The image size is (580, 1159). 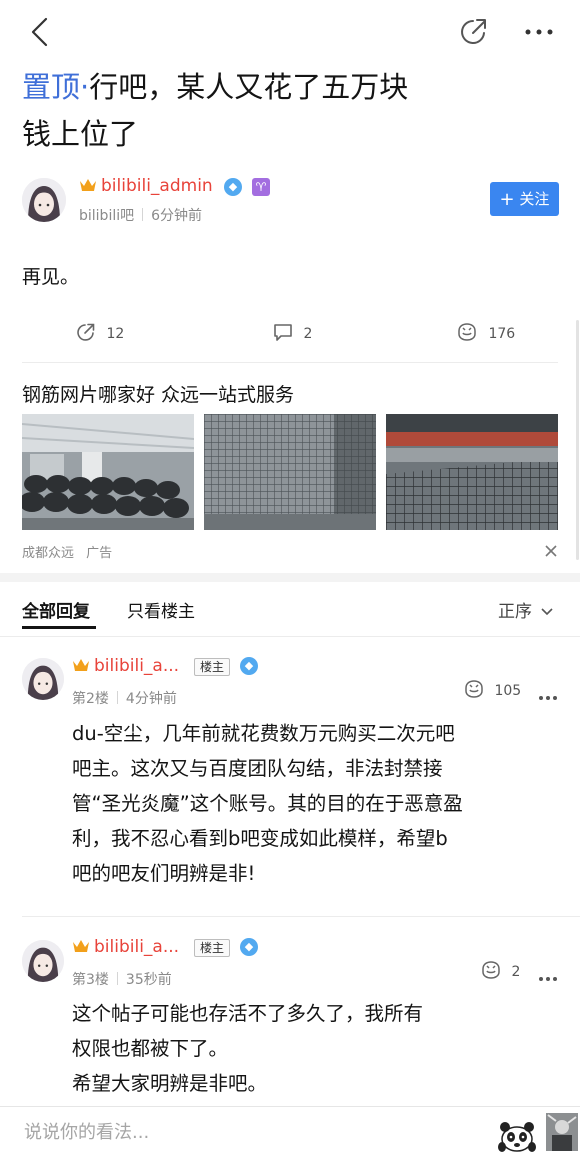 I want to click on reply-line: 吧的吧友们明辨是非!, so click(x=164, y=873).